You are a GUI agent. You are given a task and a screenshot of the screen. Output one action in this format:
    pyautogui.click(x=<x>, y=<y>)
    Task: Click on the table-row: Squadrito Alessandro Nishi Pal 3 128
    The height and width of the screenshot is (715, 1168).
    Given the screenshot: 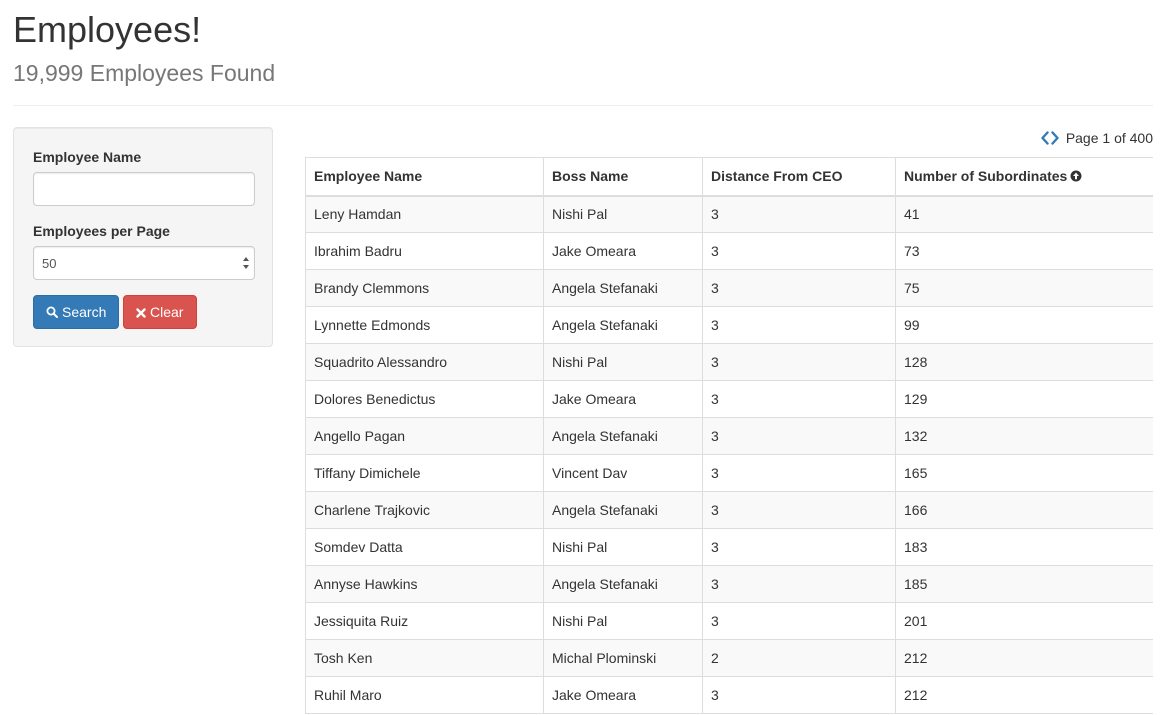 What is the action you would take?
    pyautogui.click(x=729, y=362)
    